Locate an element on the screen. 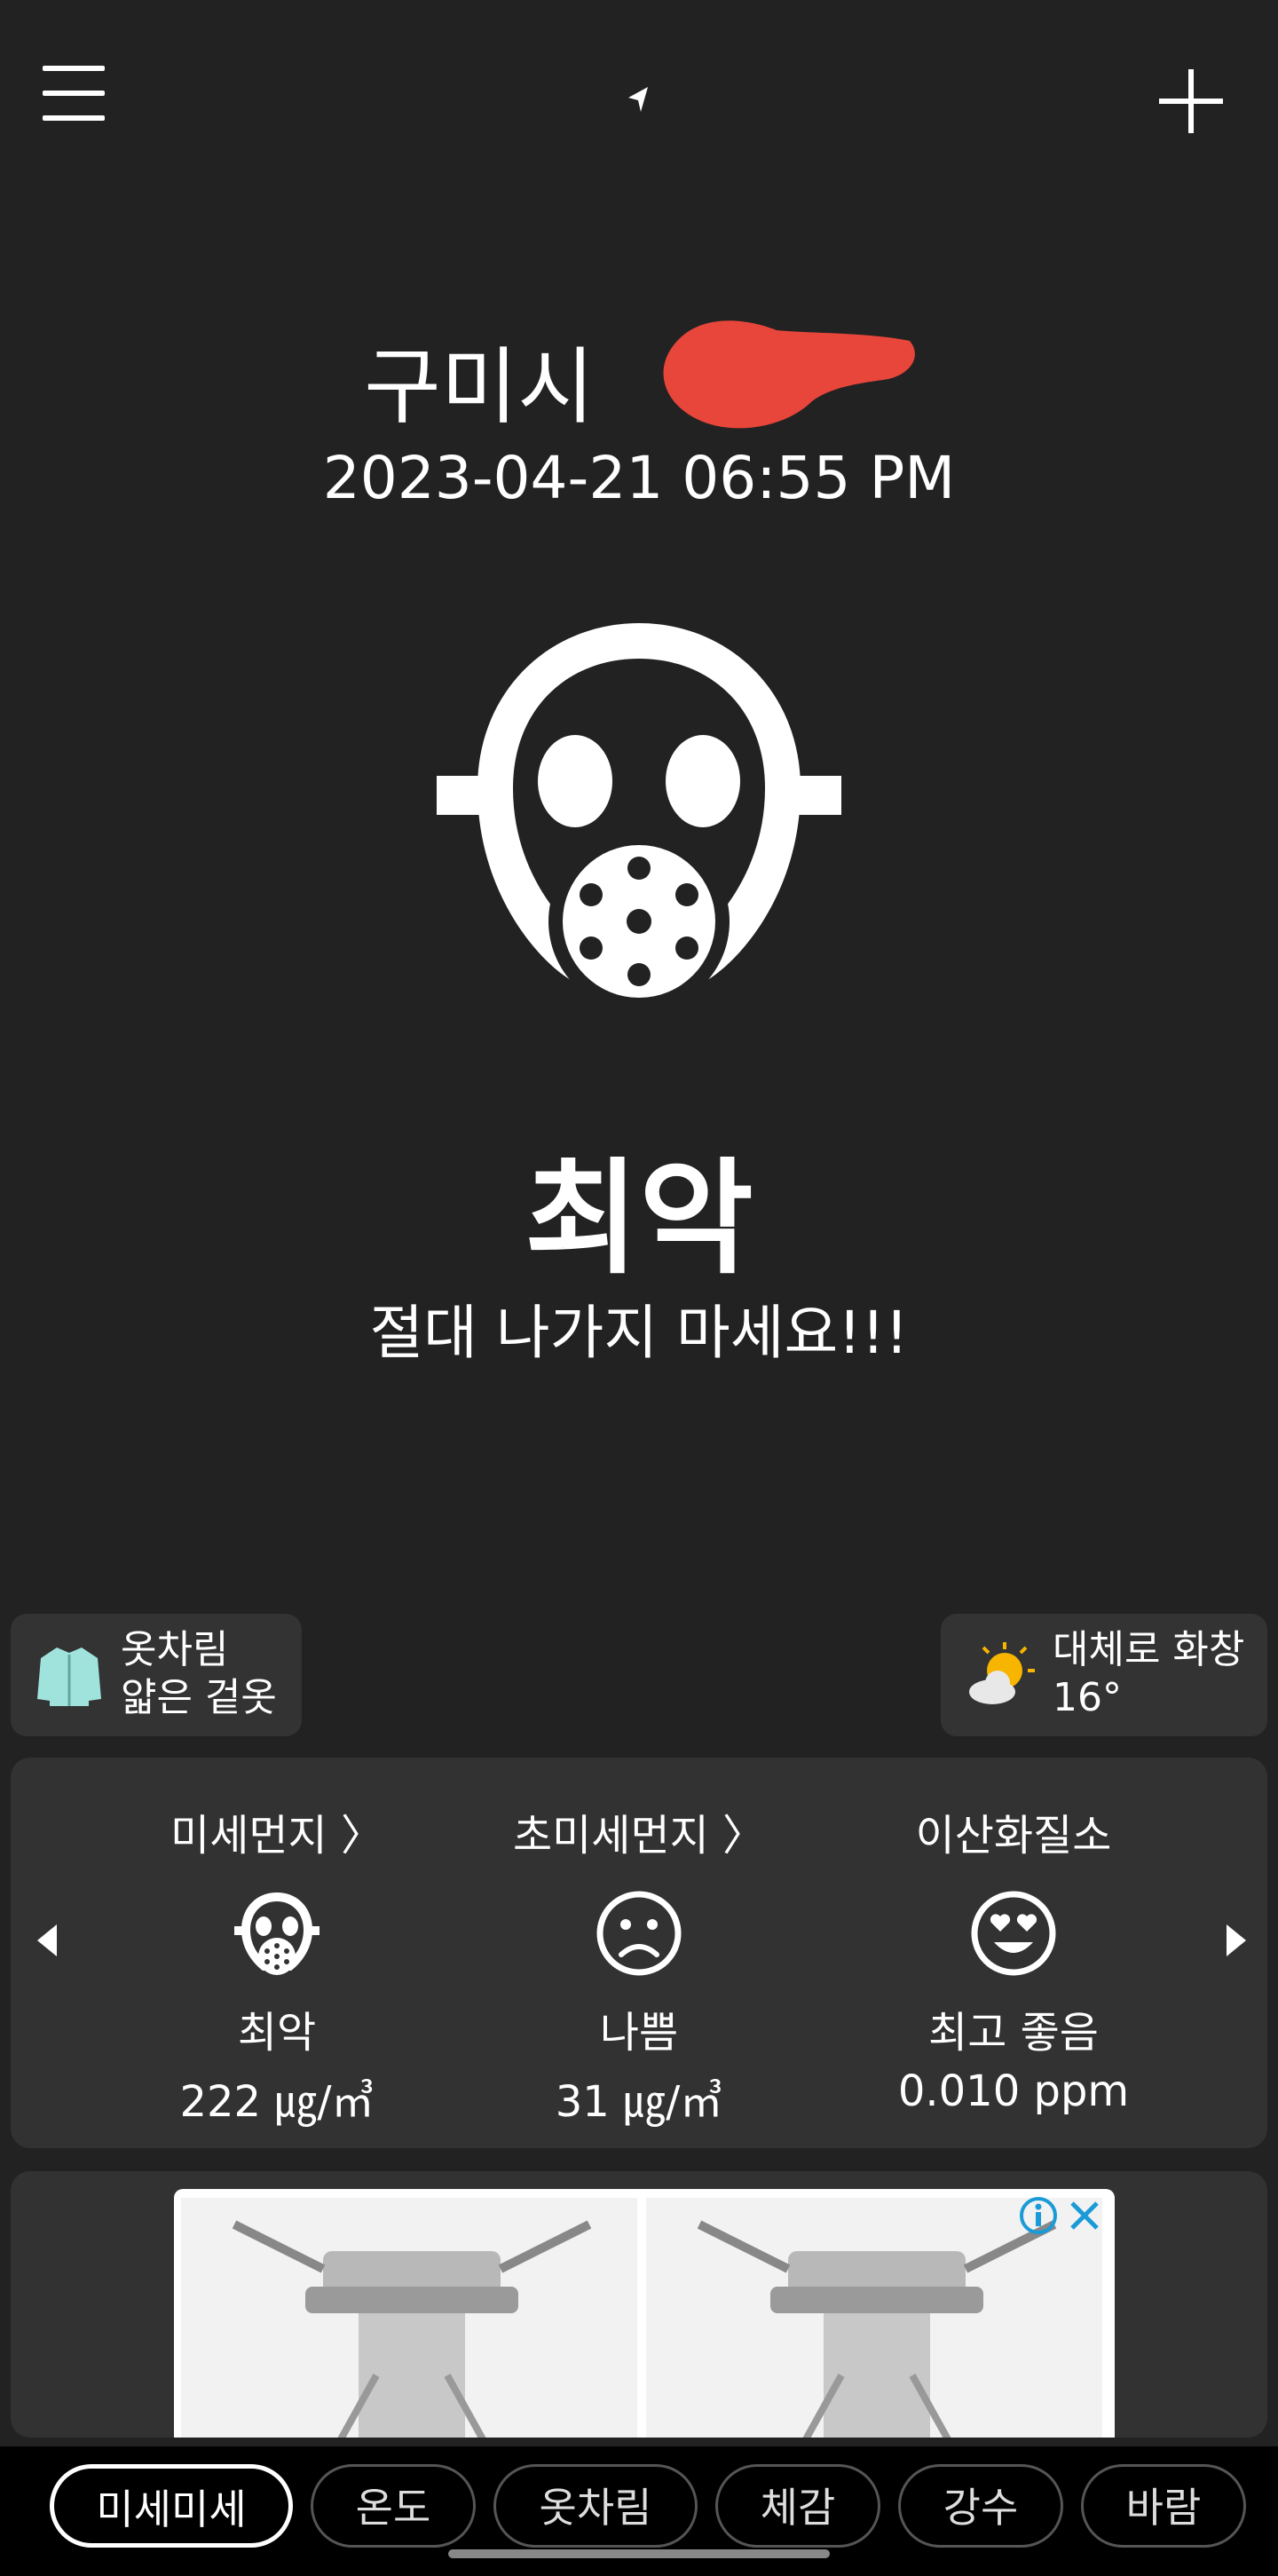 The height and width of the screenshot is (2576, 1278). weather-title: 대체로 화창 is located at coordinates (1149, 1649).